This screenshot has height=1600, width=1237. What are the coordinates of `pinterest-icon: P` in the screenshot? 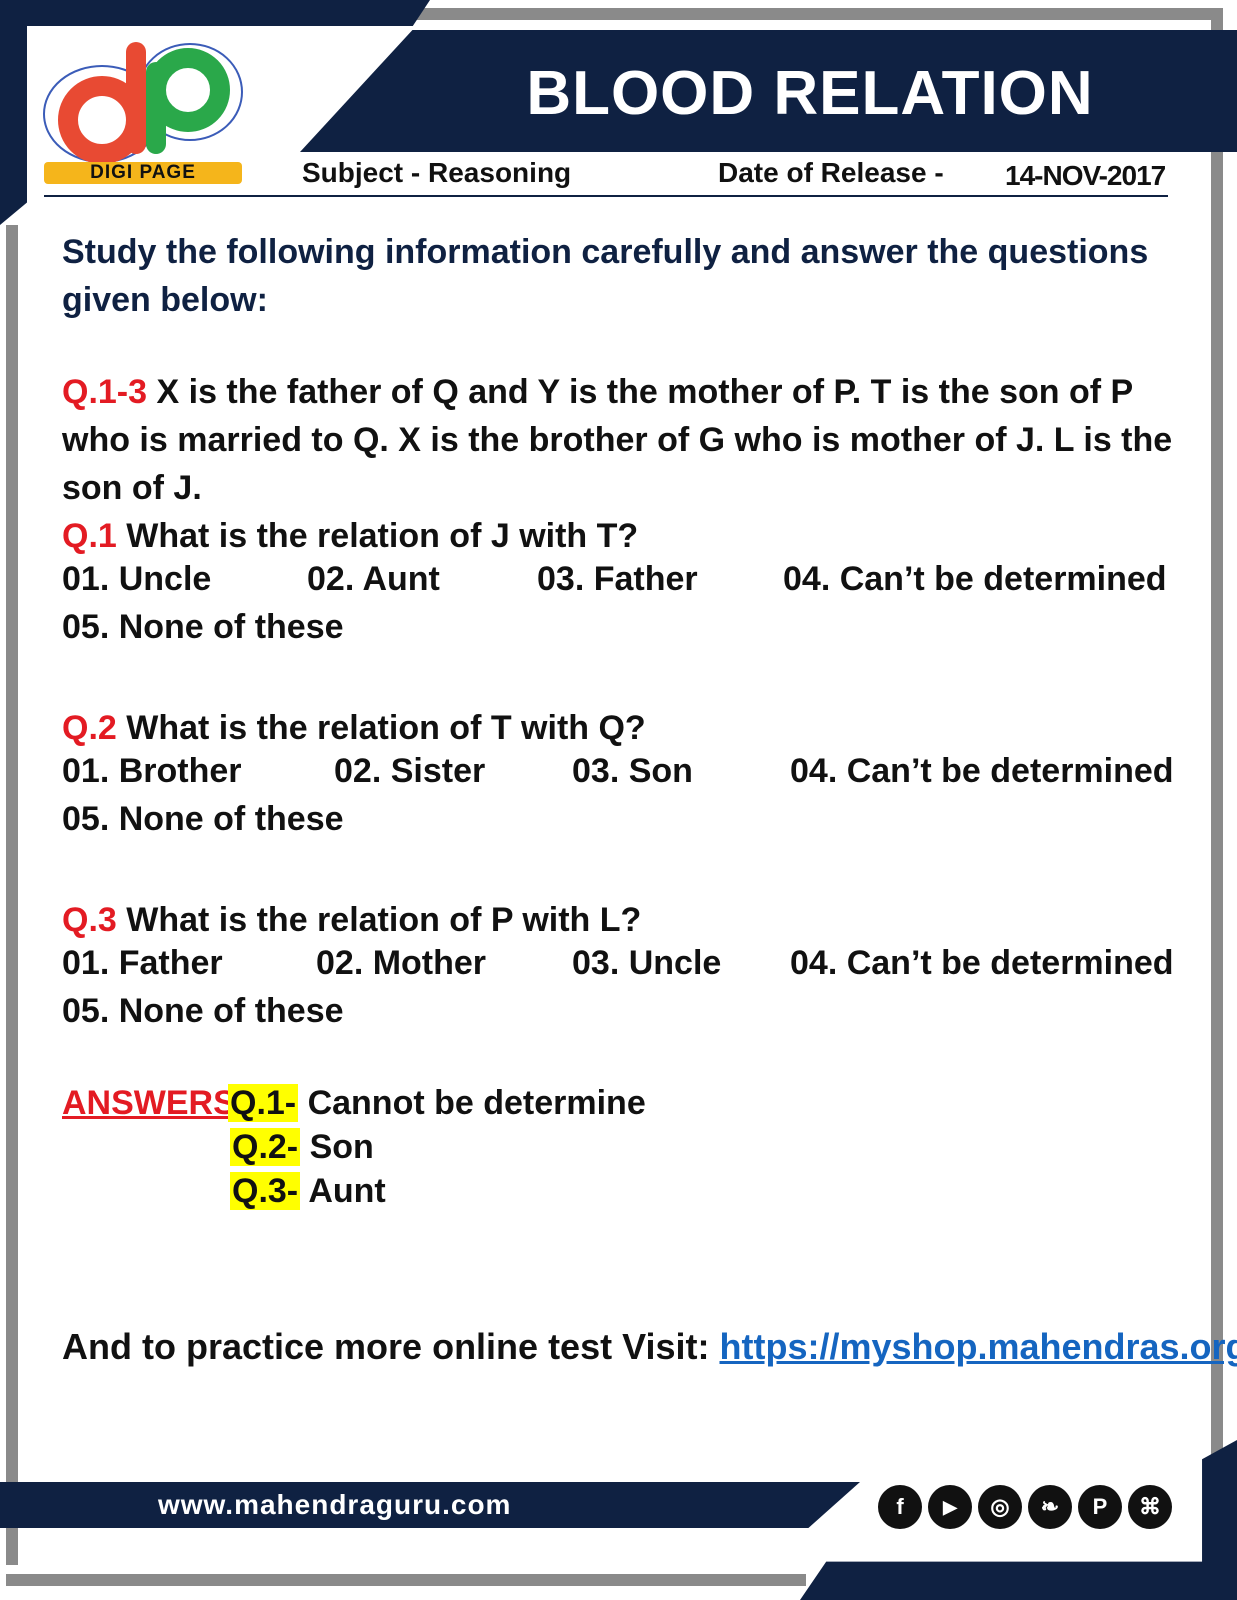 It's located at (1100, 1507).